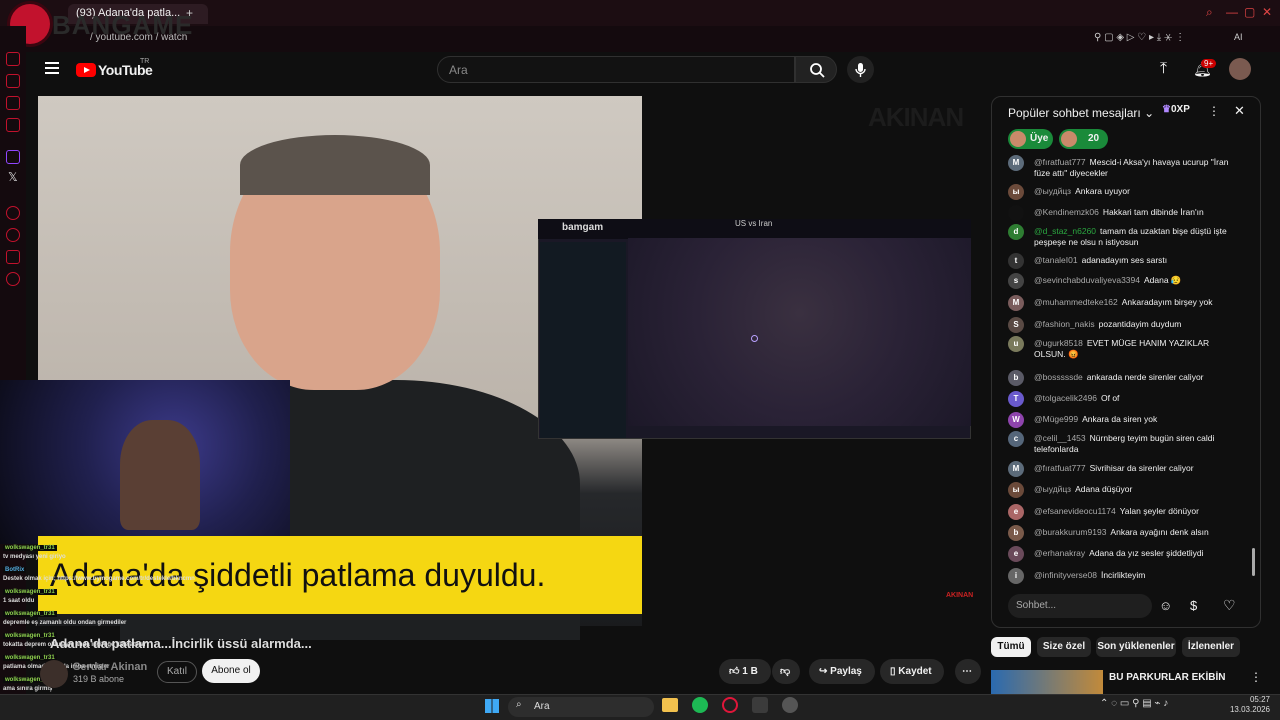  I want to click on chat-author-avatar: T, so click(1016, 399).